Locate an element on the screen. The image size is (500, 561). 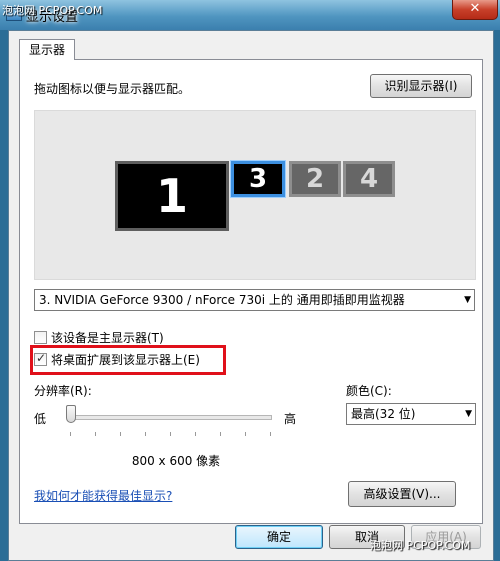
highlight-annotation is located at coordinates (128, 360).